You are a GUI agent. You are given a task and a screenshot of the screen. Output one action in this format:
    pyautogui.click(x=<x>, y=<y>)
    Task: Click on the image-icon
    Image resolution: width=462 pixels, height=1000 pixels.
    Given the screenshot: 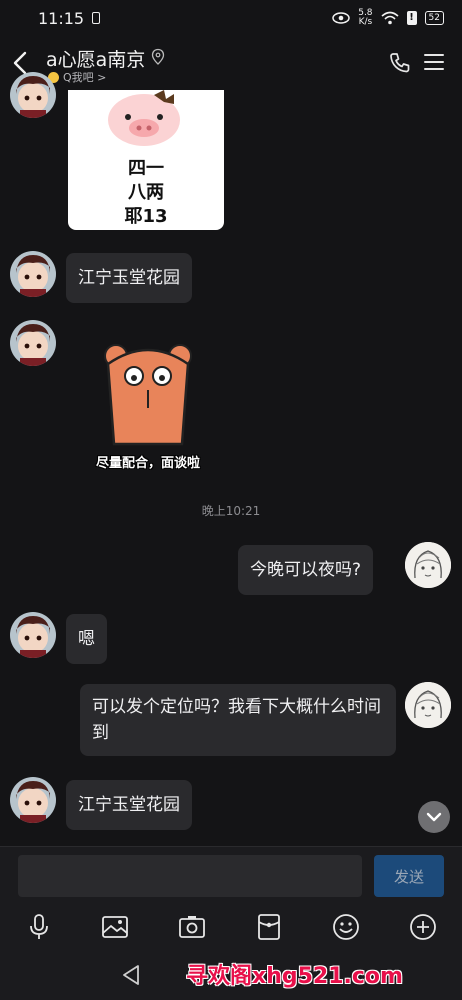 What is the action you would take?
    pyautogui.click(x=115, y=927)
    